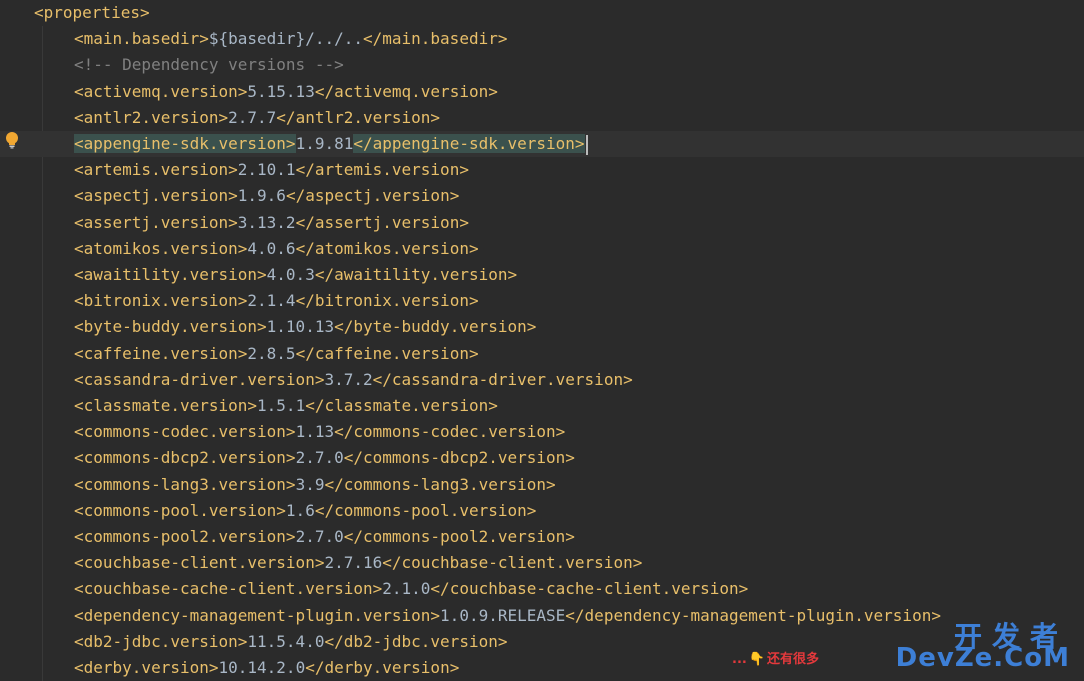  What do you see at coordinates (185, 536) in the screenshot?
I see `xml-open-tag: <commons-pool2.version>` at bounding box center [185, 536].